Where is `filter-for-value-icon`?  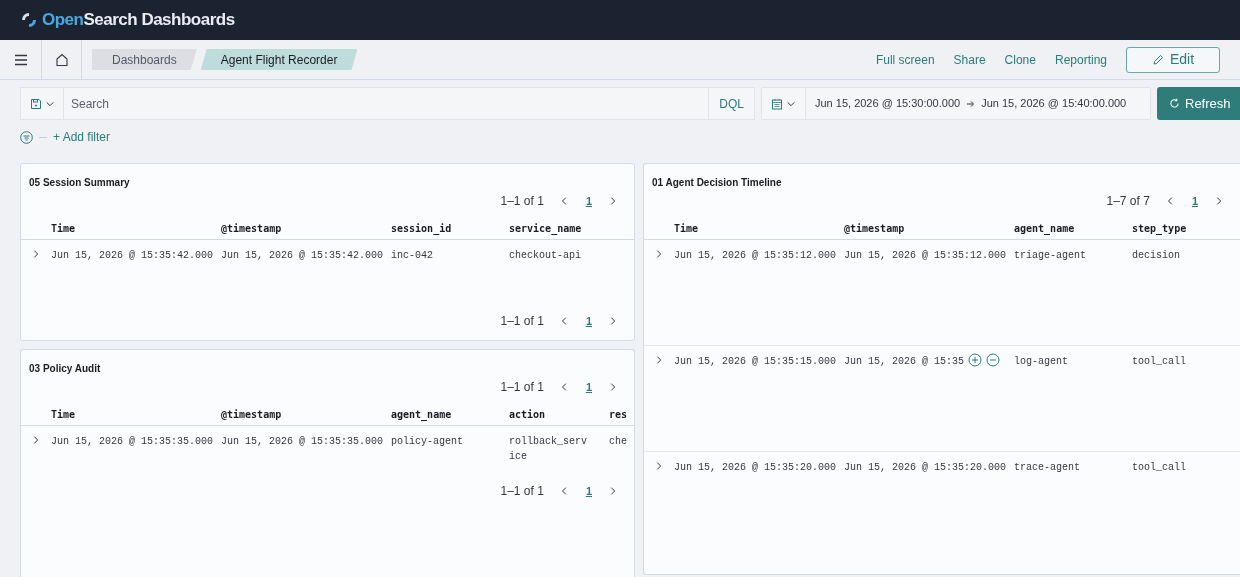 filter-for-value-icon is located at coordinates (975, 360).